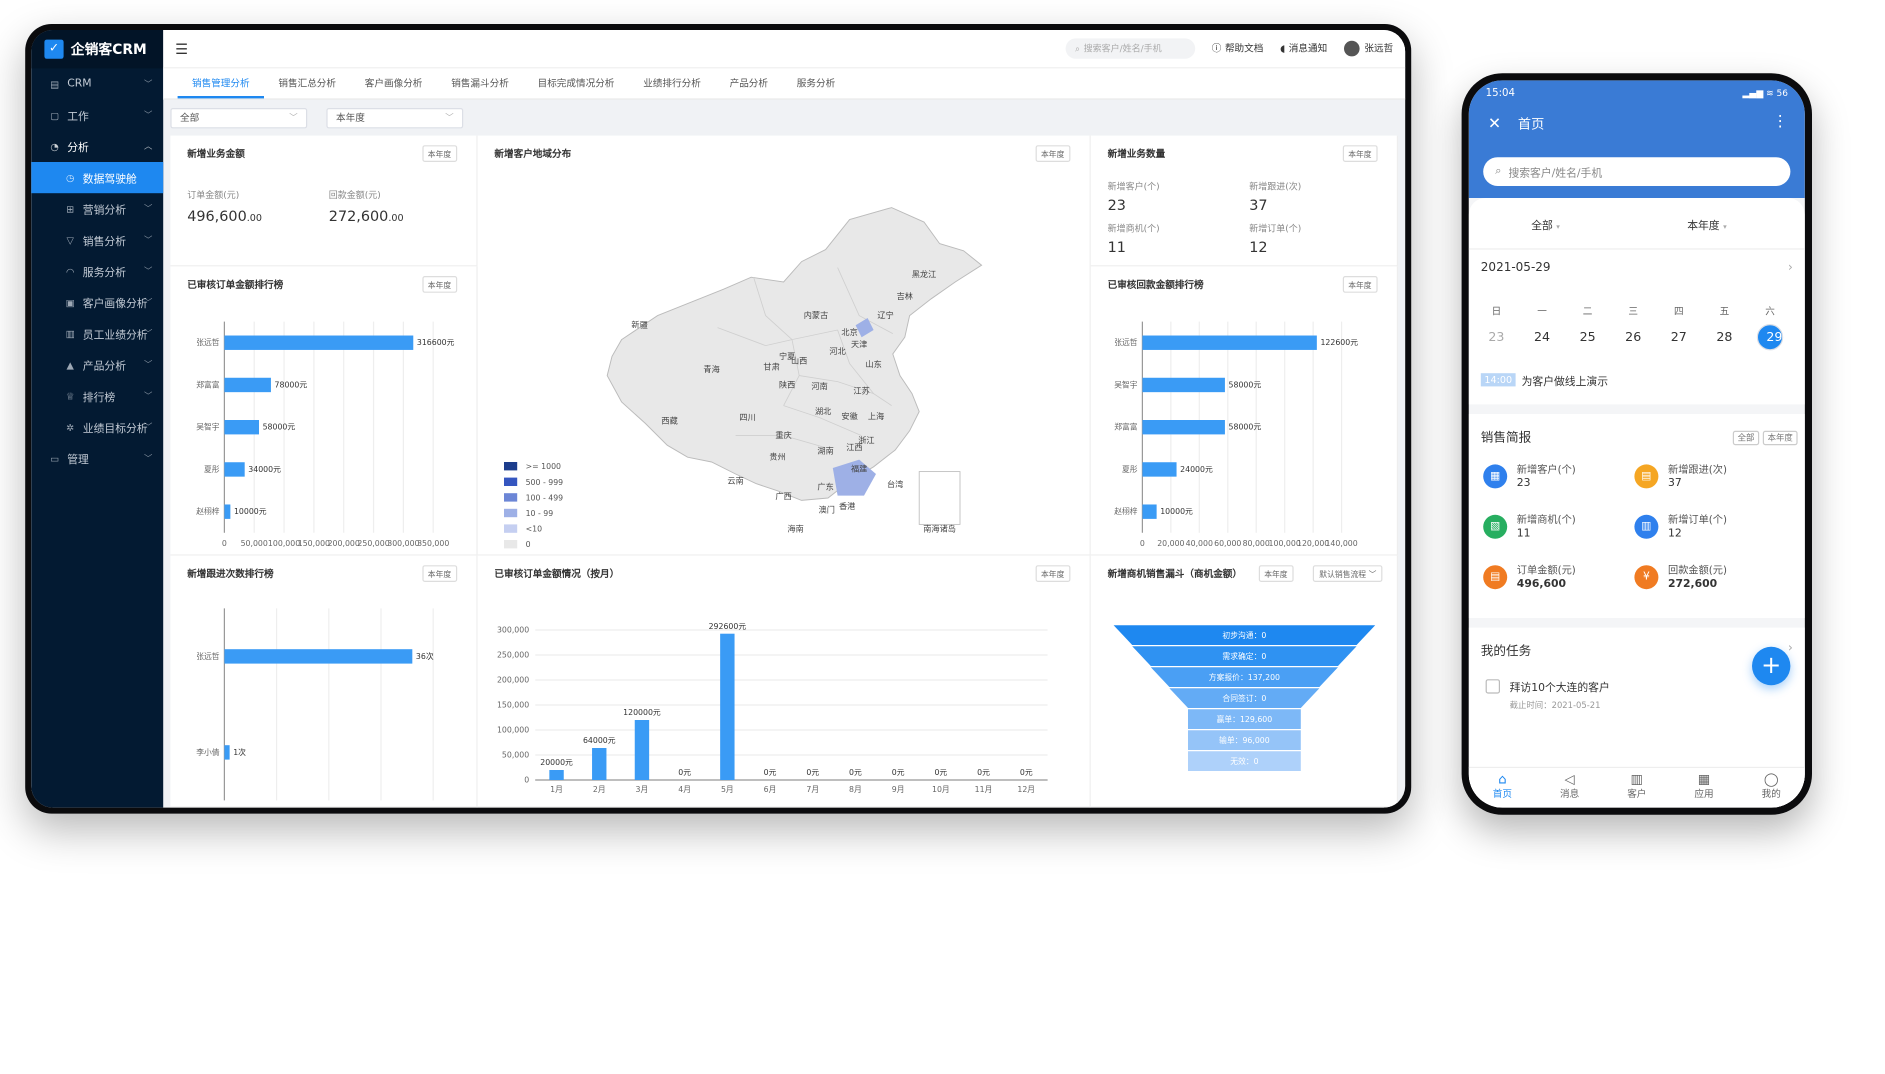 This screenshot has width=1885, height=1074. What do you see at coordinates (97, 49) in the screenshot?
I see `brand: ✓ 企销客CRM` at bounding box center [97, 49].